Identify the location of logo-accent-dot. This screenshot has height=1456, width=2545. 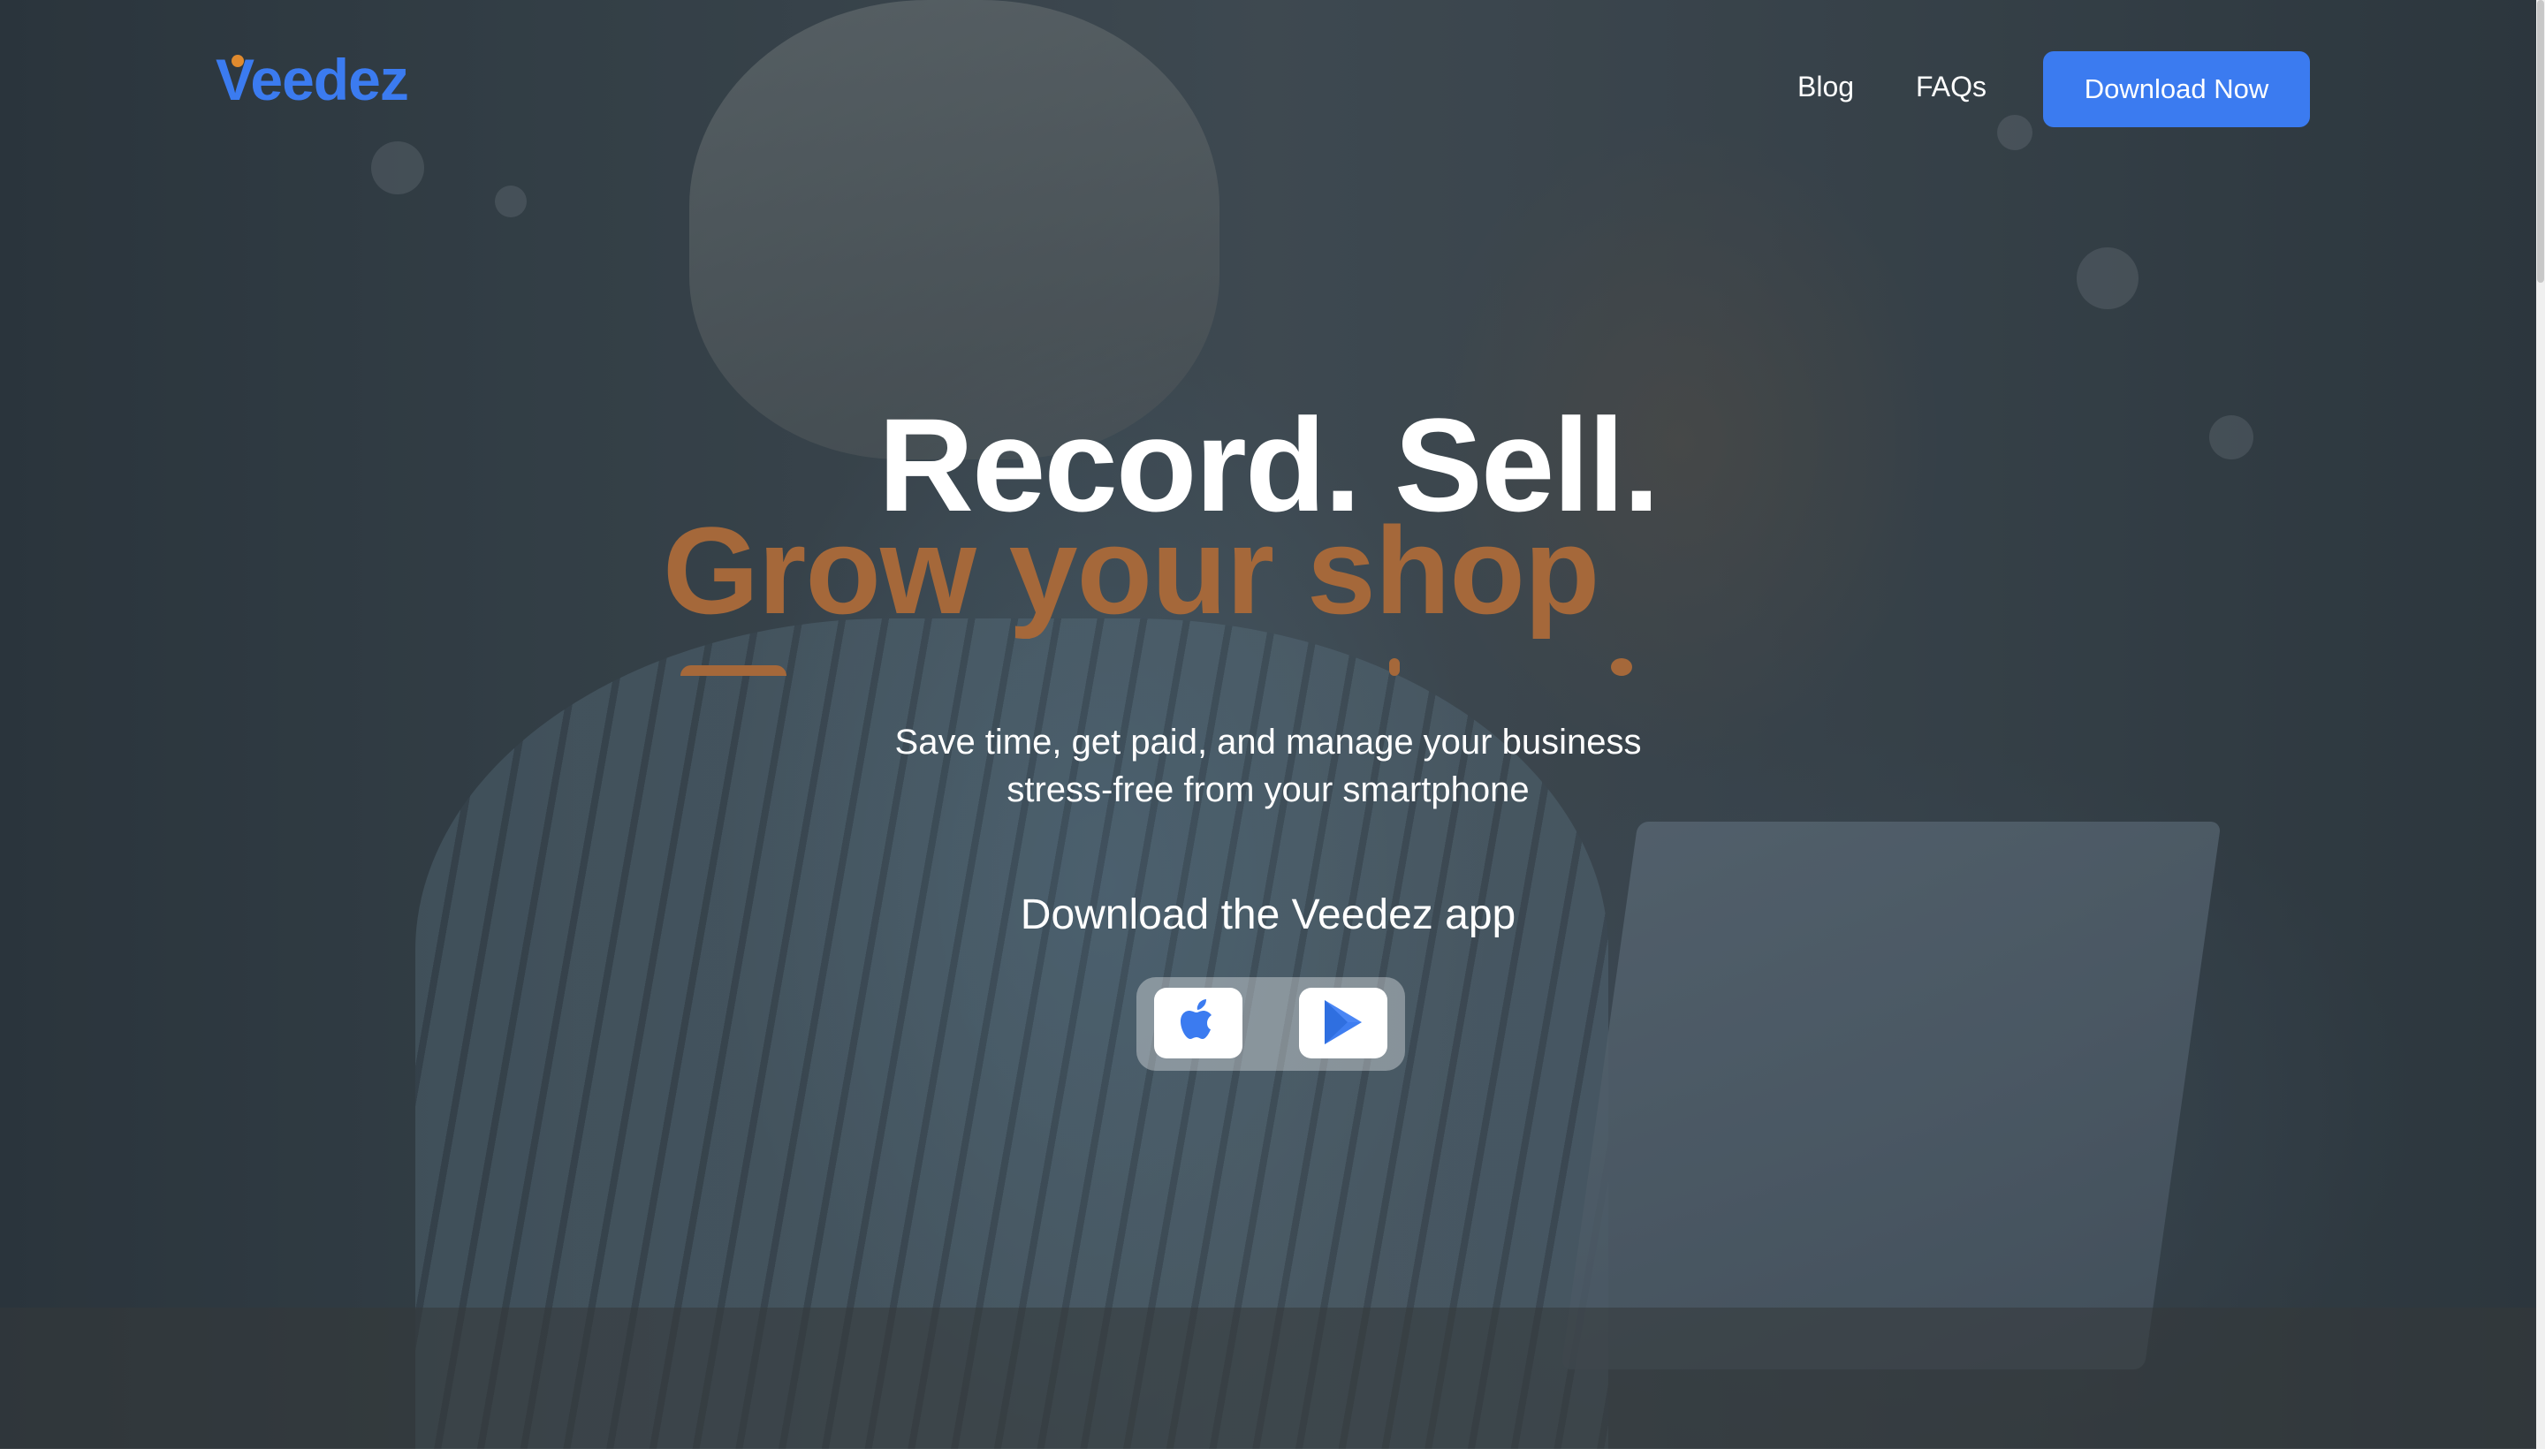
(238, 61).